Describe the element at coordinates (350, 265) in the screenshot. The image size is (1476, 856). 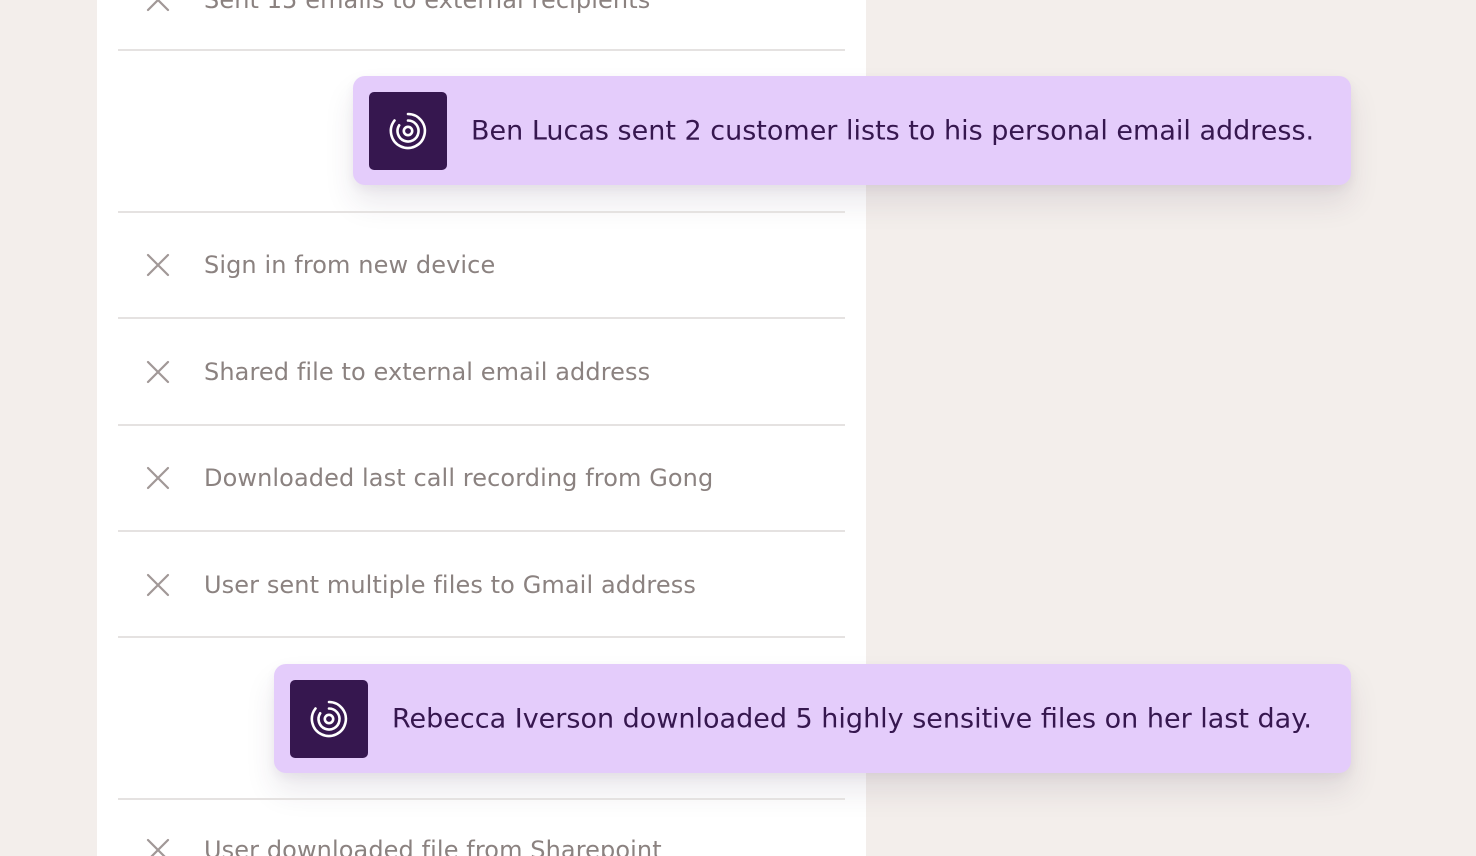
I see `list-item-label: Sign in from new device` at that location.